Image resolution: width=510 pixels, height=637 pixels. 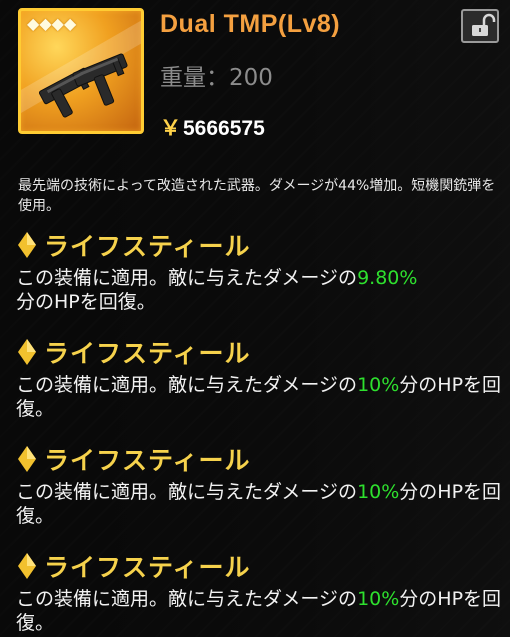 I want to click on item-icon-frame: ◆ ◆ ◆ ◆, so click(x=81, y=71).